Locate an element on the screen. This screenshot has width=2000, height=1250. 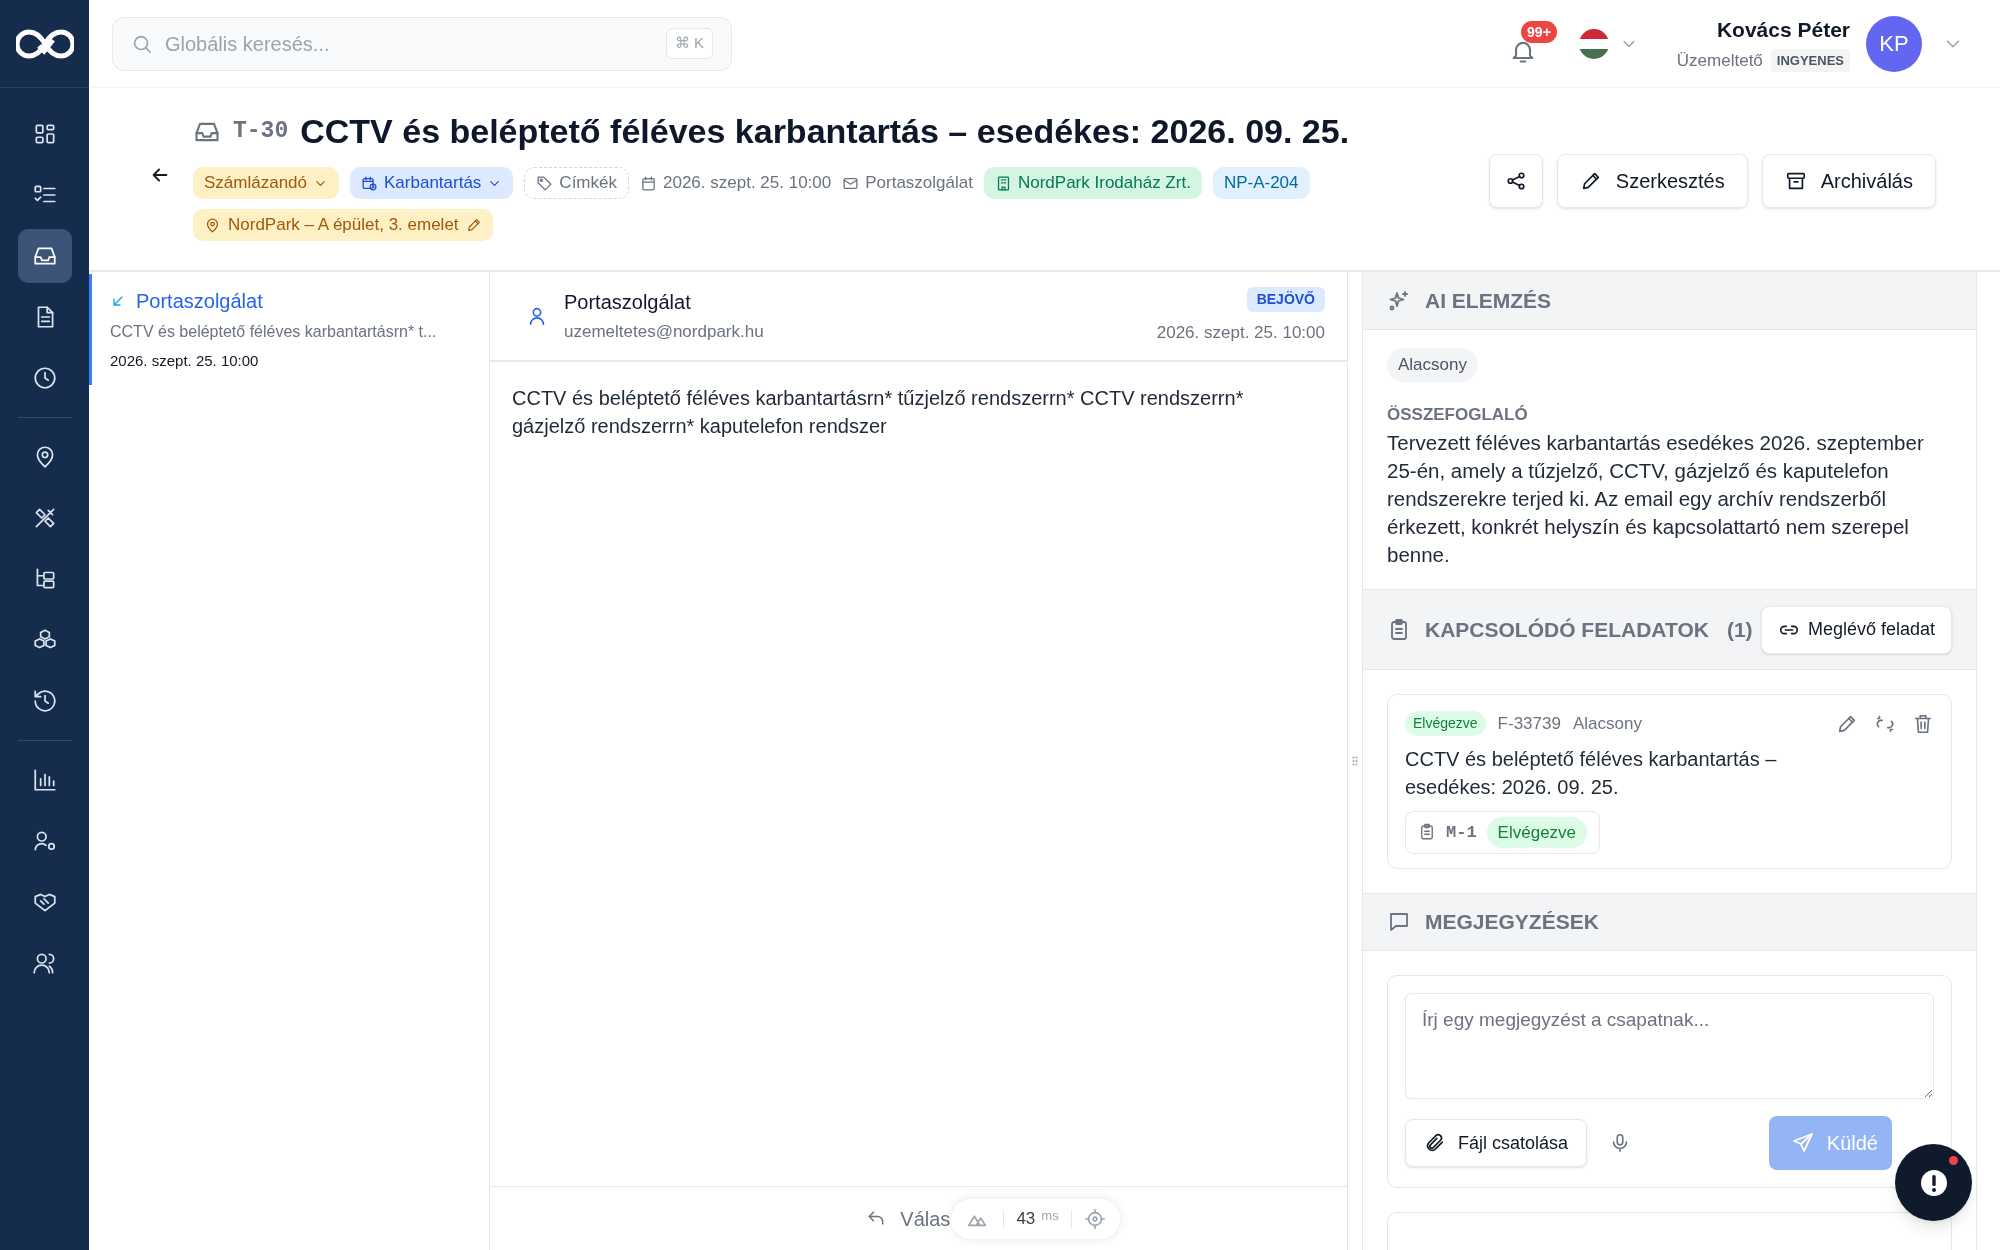
source-label: Portaszolgálat is located at coordinates (919, 183).